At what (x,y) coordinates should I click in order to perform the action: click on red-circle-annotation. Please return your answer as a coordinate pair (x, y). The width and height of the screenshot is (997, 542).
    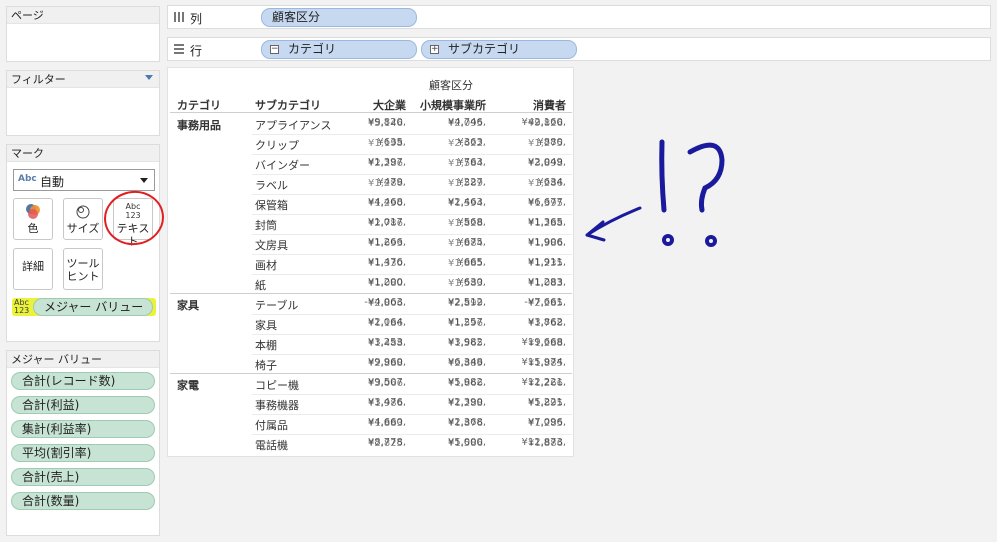
    Looking at the image, I should click on (134, 218).